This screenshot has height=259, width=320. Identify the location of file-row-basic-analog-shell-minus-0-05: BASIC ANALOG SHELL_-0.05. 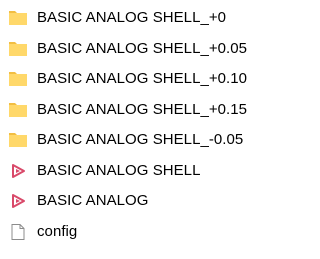
(138, 140).